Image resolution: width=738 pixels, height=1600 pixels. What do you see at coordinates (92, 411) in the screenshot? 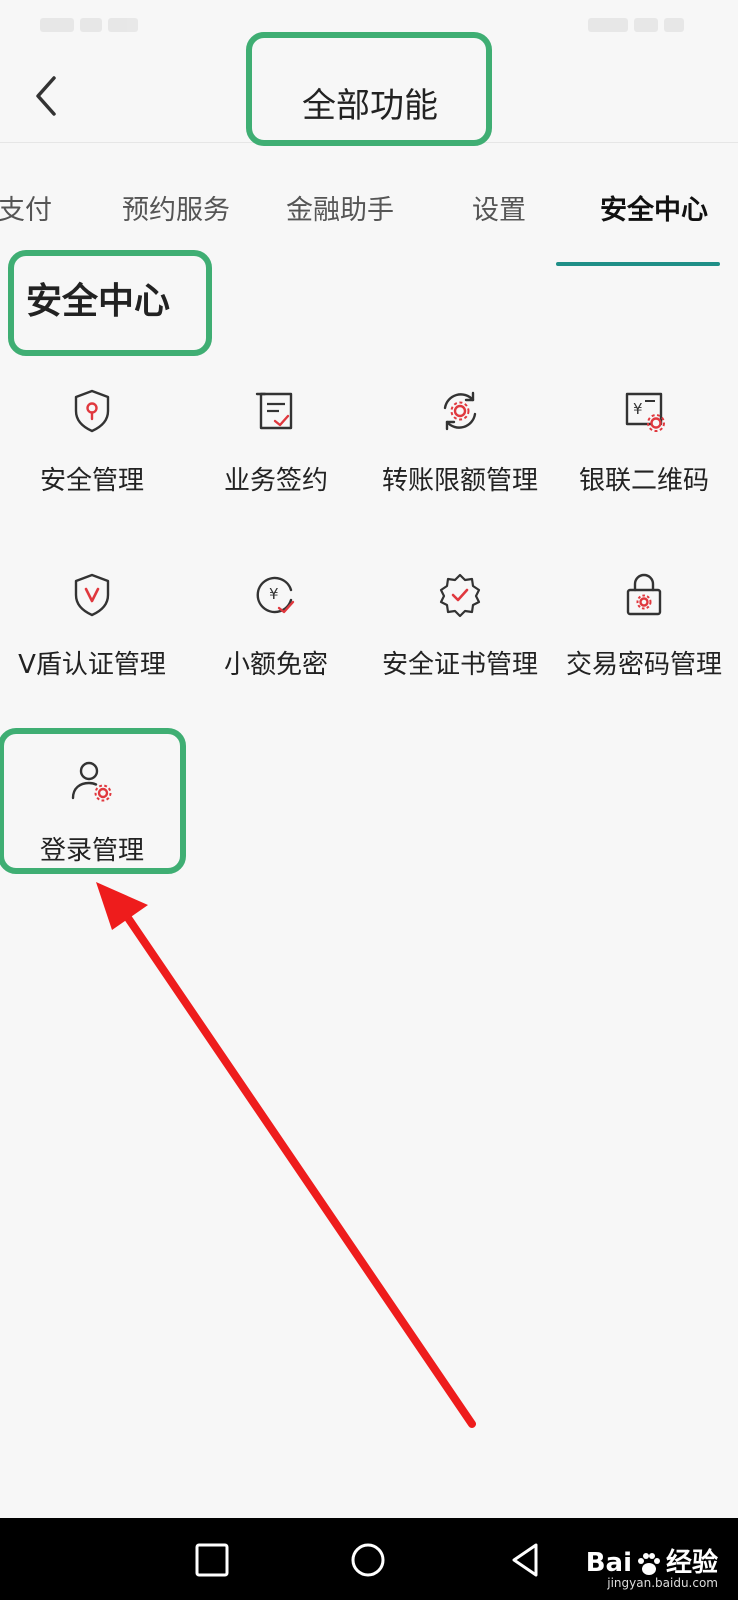
I see `shield-key-icon` at bounding box center [92, 411].